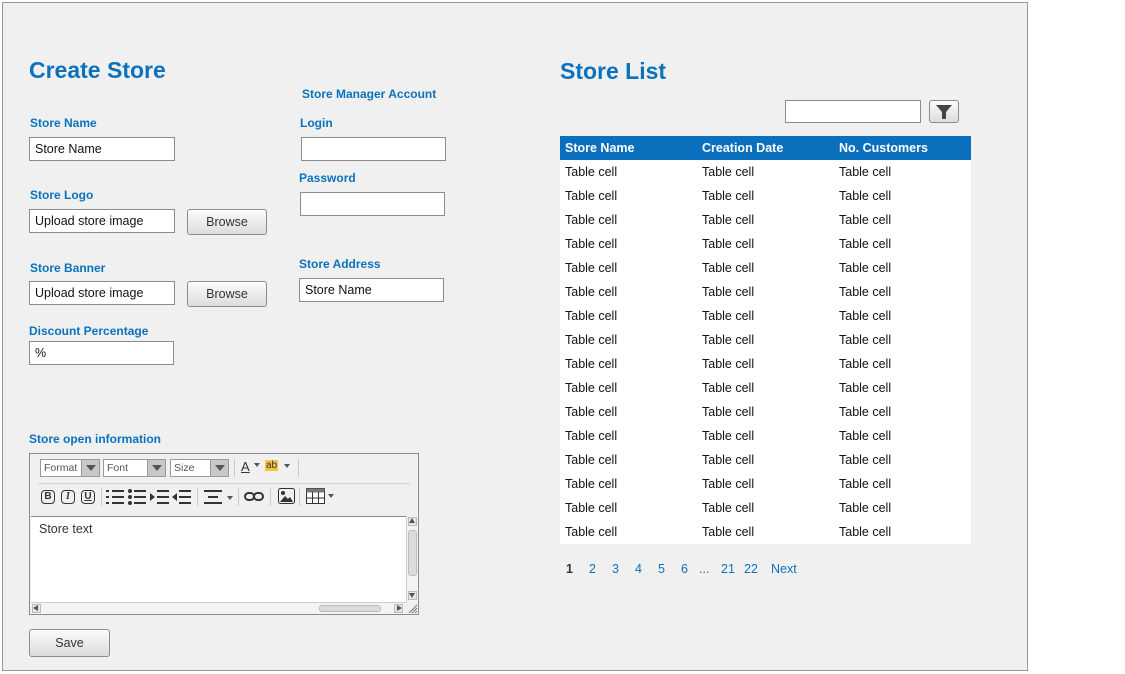 This screenshot has width=1125, height=674. Describe the element at coordinates (757, 569) in the screenshot. I see `page-link: 22` at that location.